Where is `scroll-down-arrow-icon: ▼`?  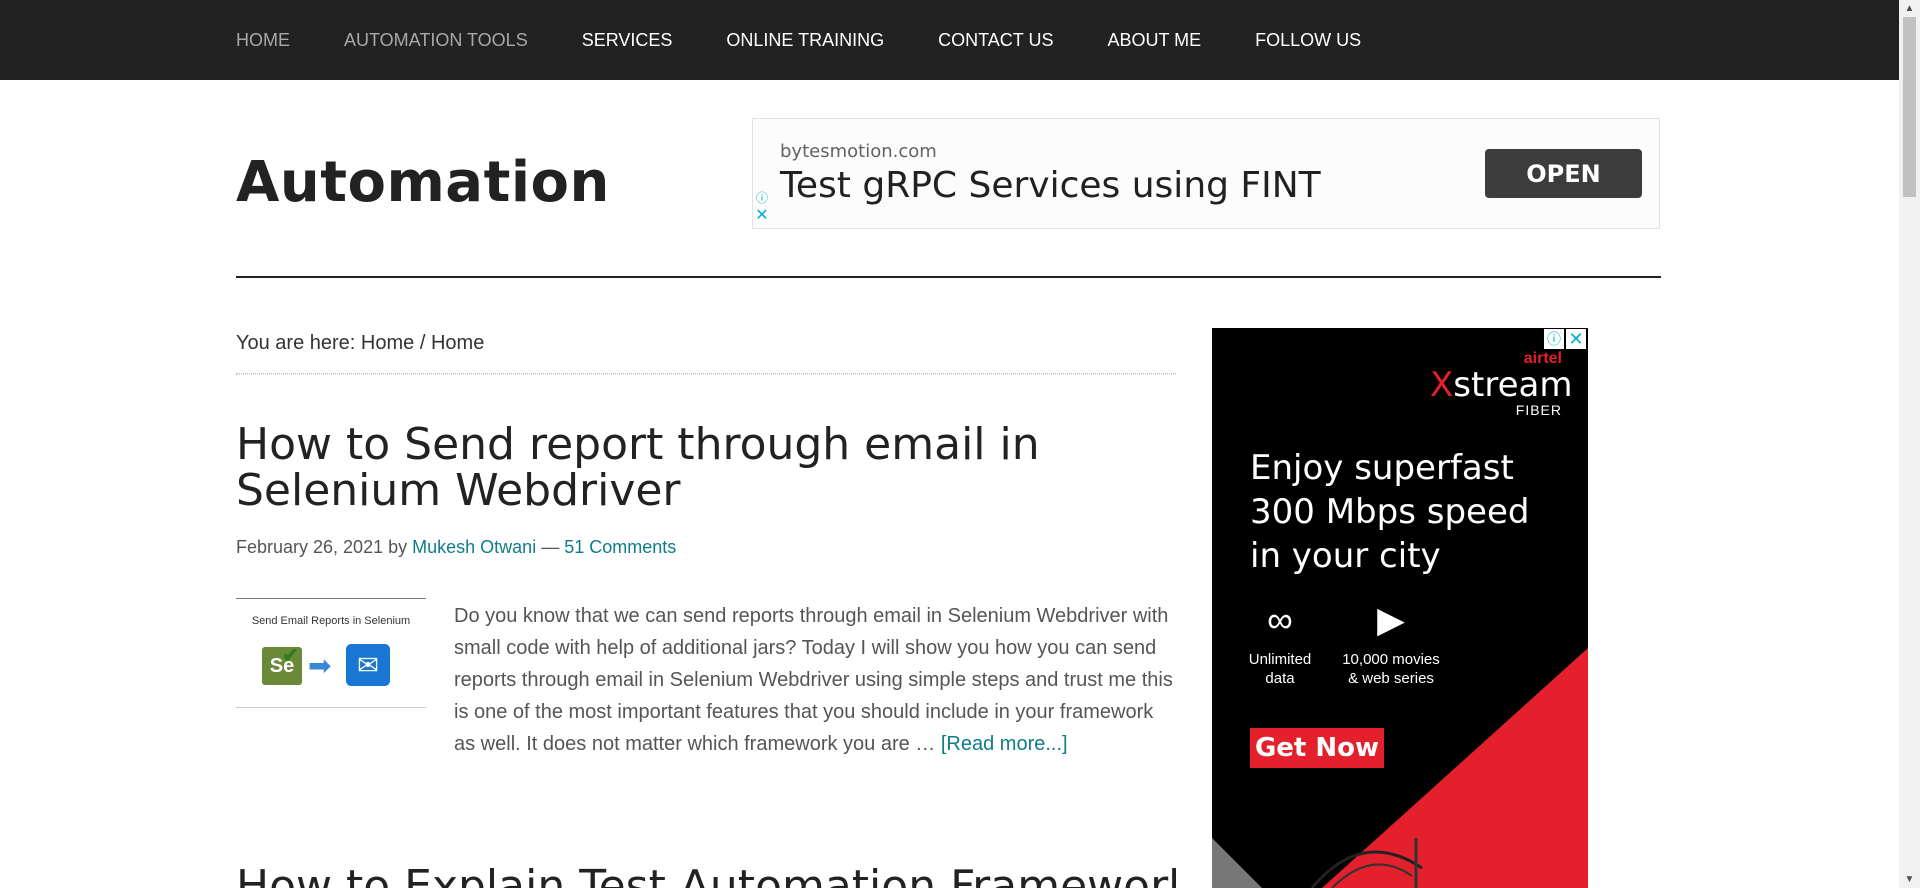 scroll-down-arrow-icon: ▼ is located at coordinates (1909, 879).